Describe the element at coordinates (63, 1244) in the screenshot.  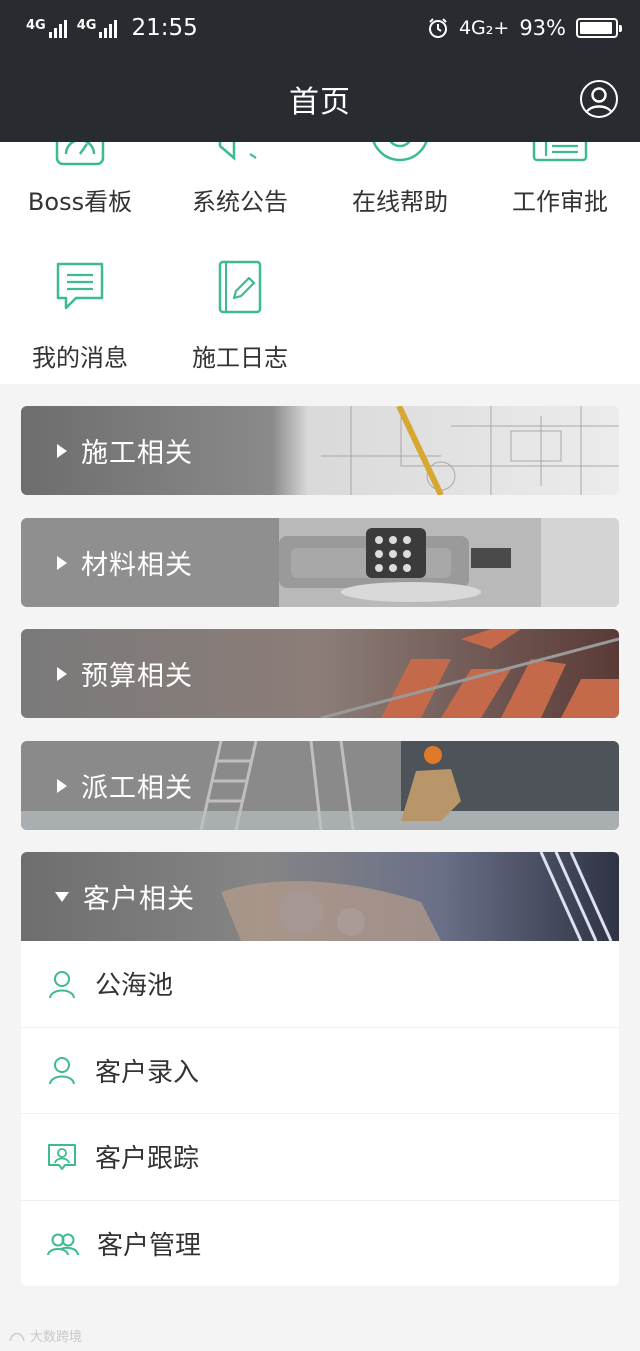
I see `group-icon` at that location.